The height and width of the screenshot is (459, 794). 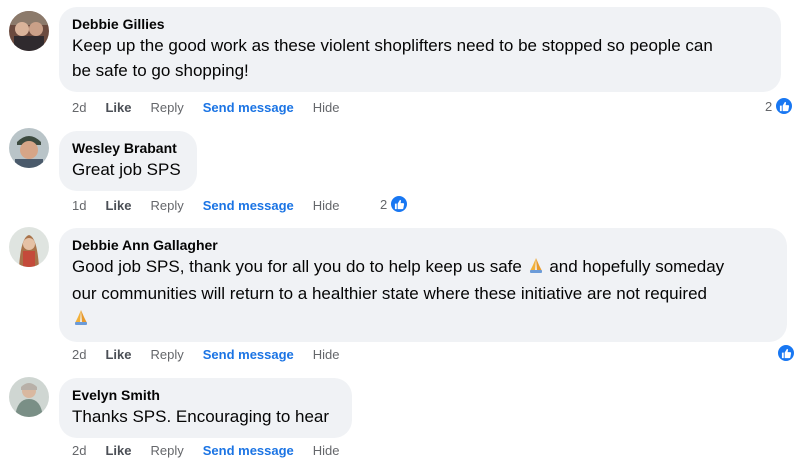 What do you see at coordinates (160, 70) in the screenshot?
I see `comment-text: be safe to go shopping!` at bounding box center [160, 70].